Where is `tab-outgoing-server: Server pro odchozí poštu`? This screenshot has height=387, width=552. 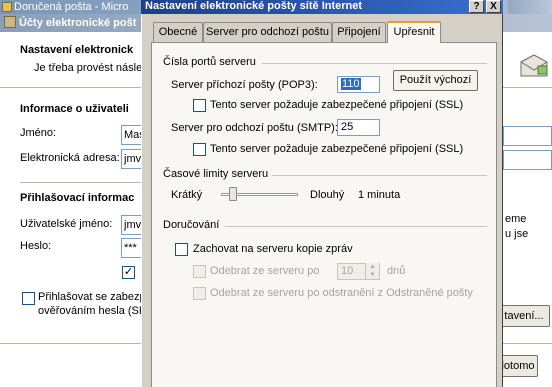
tab-outgoing-server: Server pro odchozí poštu is located at coordinates (267, 32).